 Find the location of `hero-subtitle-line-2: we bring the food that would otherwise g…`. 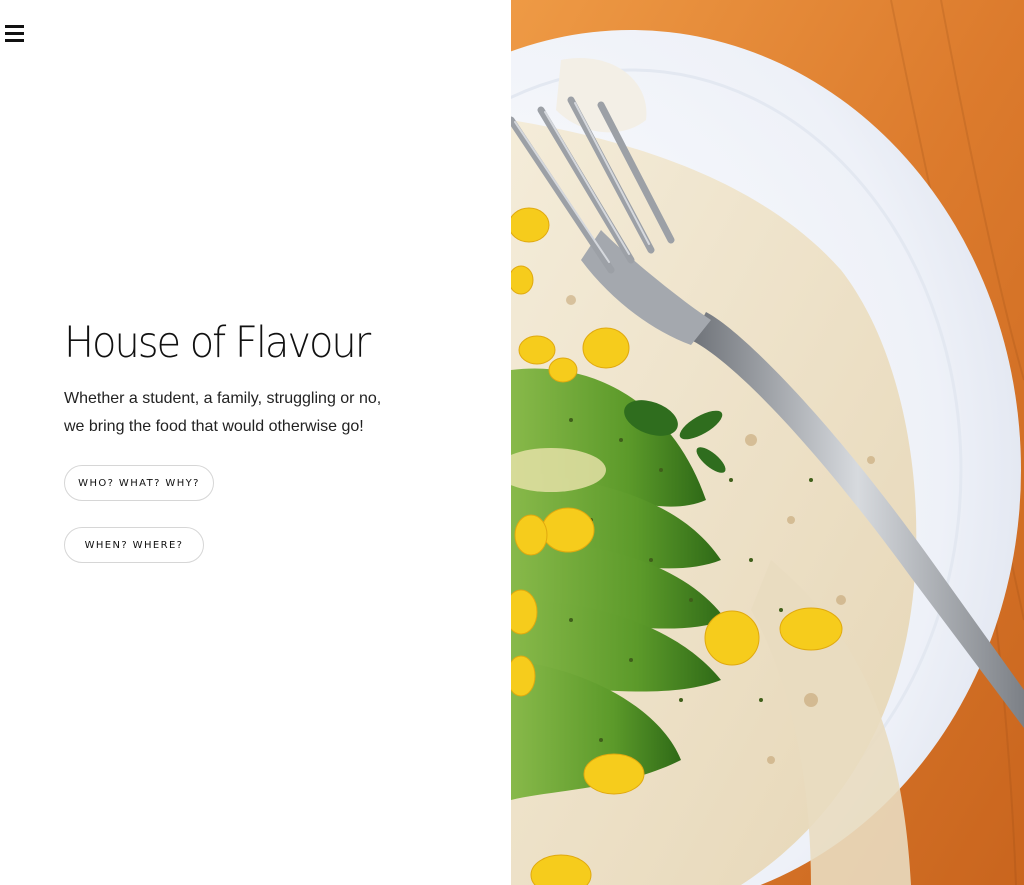

hero-subtitle-line-2: we bring the food that would otherwise g… is located at coordinates (214, 426).